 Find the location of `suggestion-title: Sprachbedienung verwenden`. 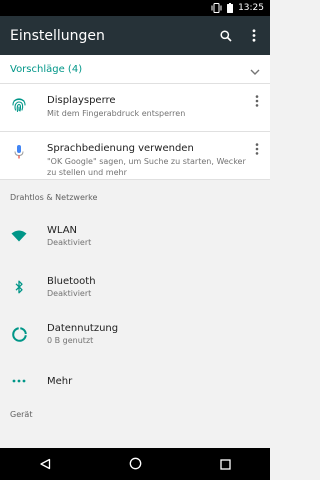

suggestion-title: Sprachbedienung verwenden is located at coordinates (120, 148).